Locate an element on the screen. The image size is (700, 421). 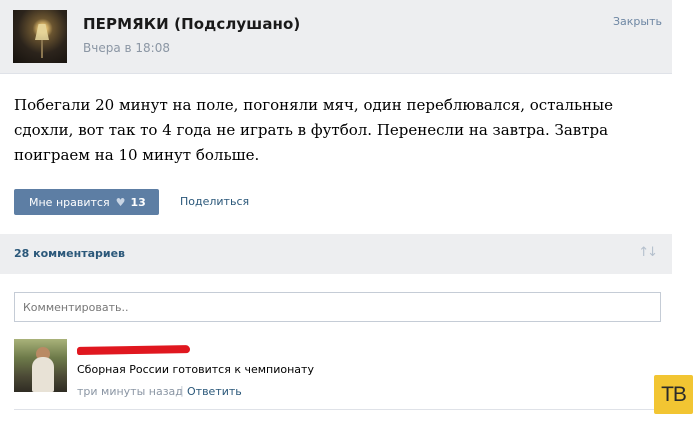
comments-count-link: 28 комментариев is located at coordinates (69, 253).